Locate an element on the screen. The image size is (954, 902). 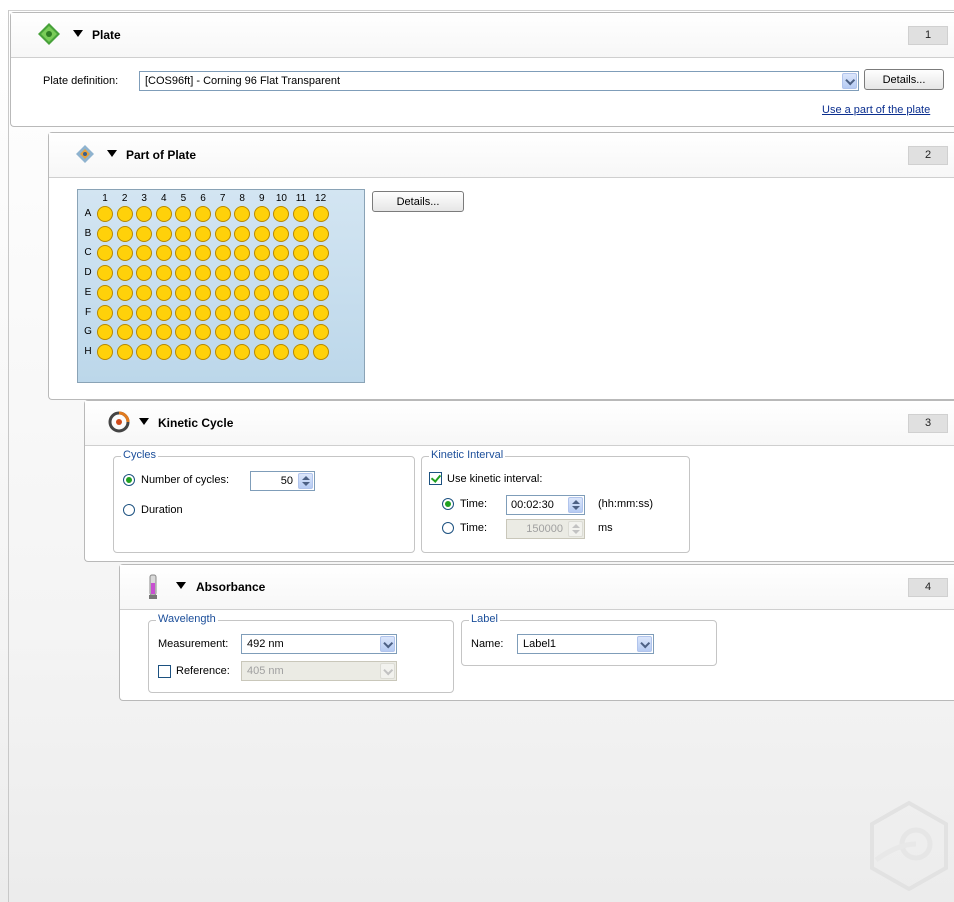
well-A11 is located at coordinates (301, 214).